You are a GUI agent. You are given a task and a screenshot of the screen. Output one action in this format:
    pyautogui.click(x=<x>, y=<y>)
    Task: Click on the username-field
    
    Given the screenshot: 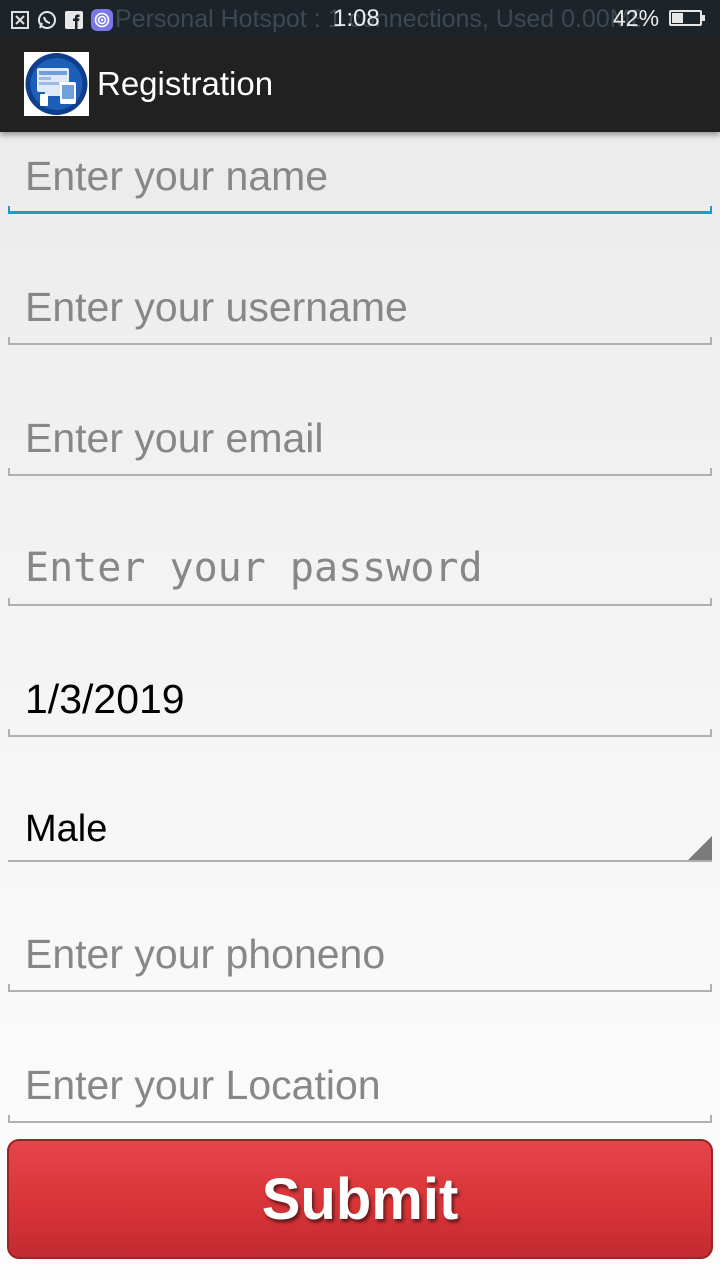 What is the action you would take?
    pyautogui.click(x=360, y=312)
    